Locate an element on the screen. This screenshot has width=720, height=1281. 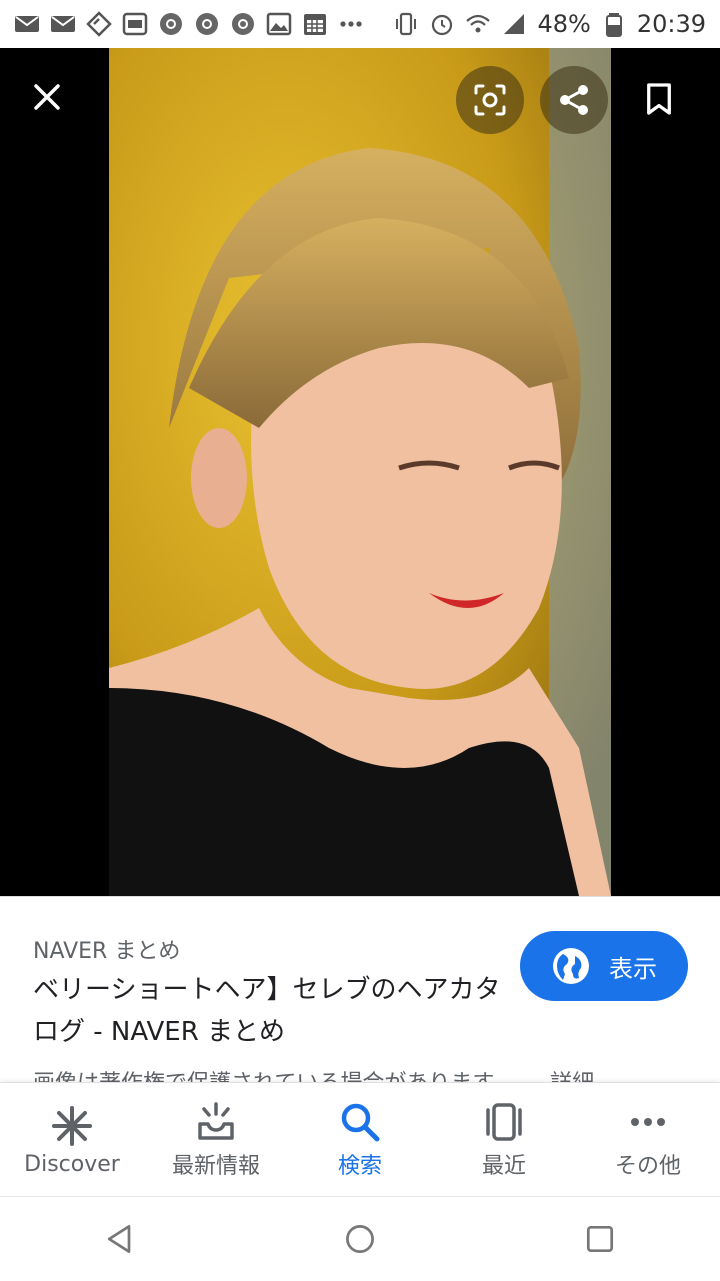
signal-icon is located at coordinates (514, 24).